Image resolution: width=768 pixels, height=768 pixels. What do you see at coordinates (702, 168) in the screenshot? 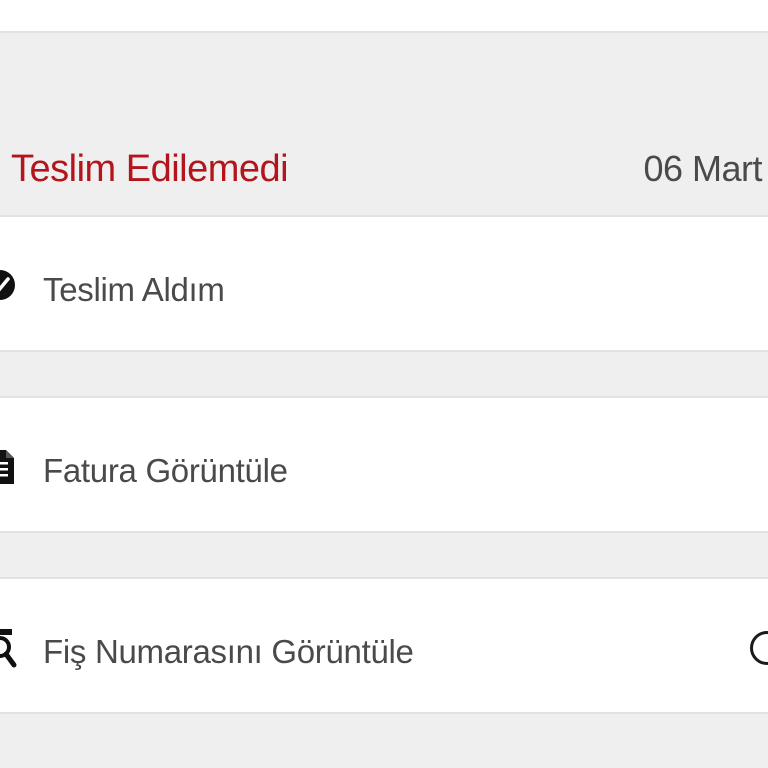
I see `order-status-date: 06 Mart` at bounding box center [702, 168].